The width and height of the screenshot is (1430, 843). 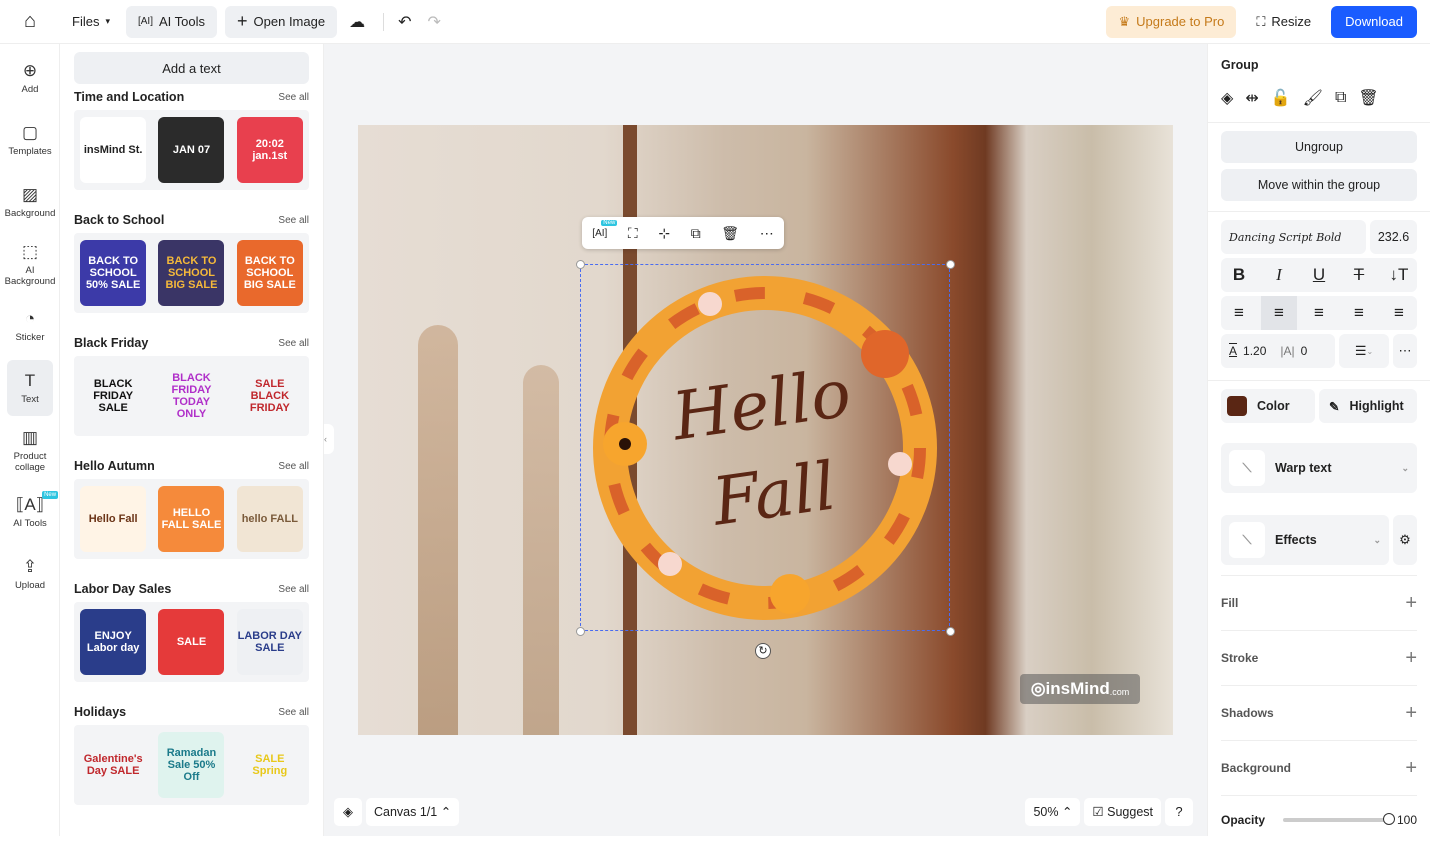 What do you see at coordinates (433, 22) in the screenshot?
I see `redo-icon: ↷` at bounding box center [433, 22].